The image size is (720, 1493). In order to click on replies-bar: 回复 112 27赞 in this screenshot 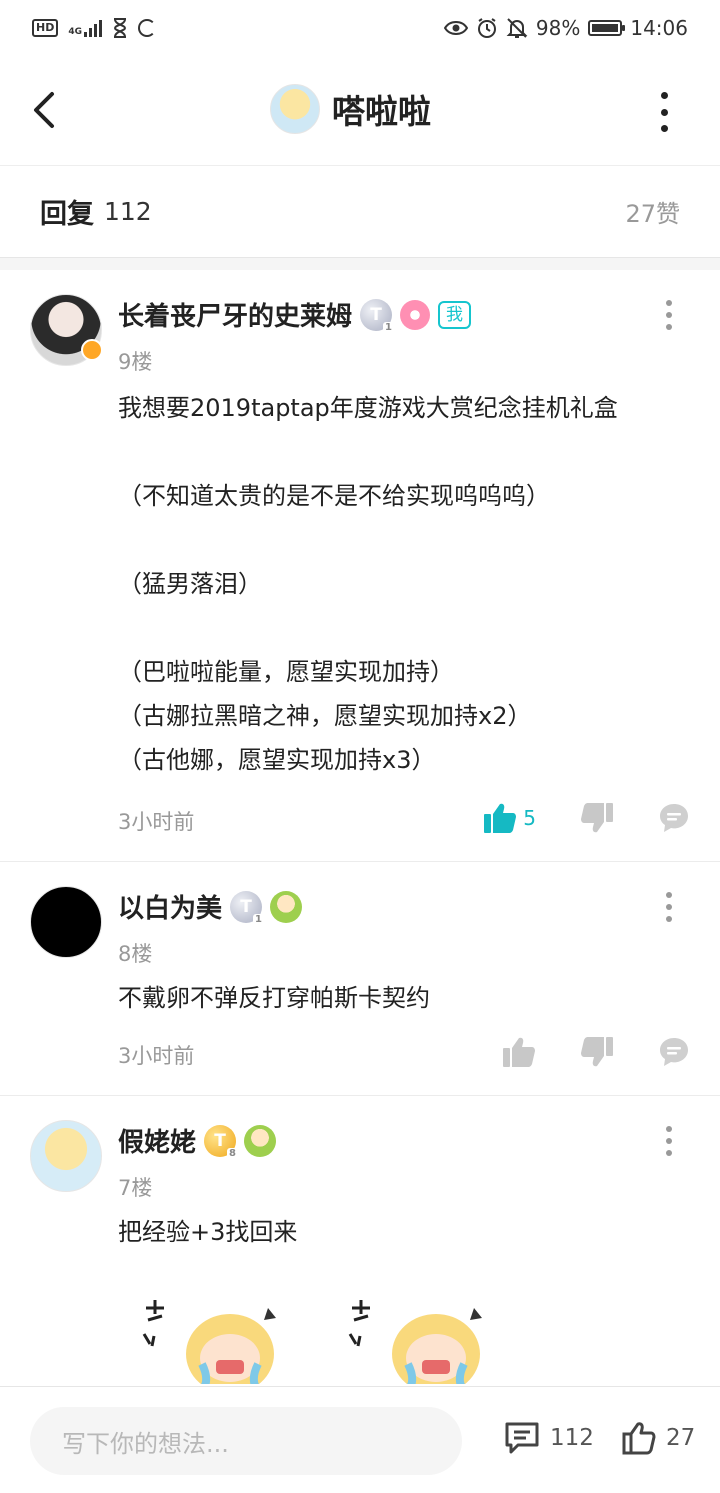, I will do `click(360, 212)`.